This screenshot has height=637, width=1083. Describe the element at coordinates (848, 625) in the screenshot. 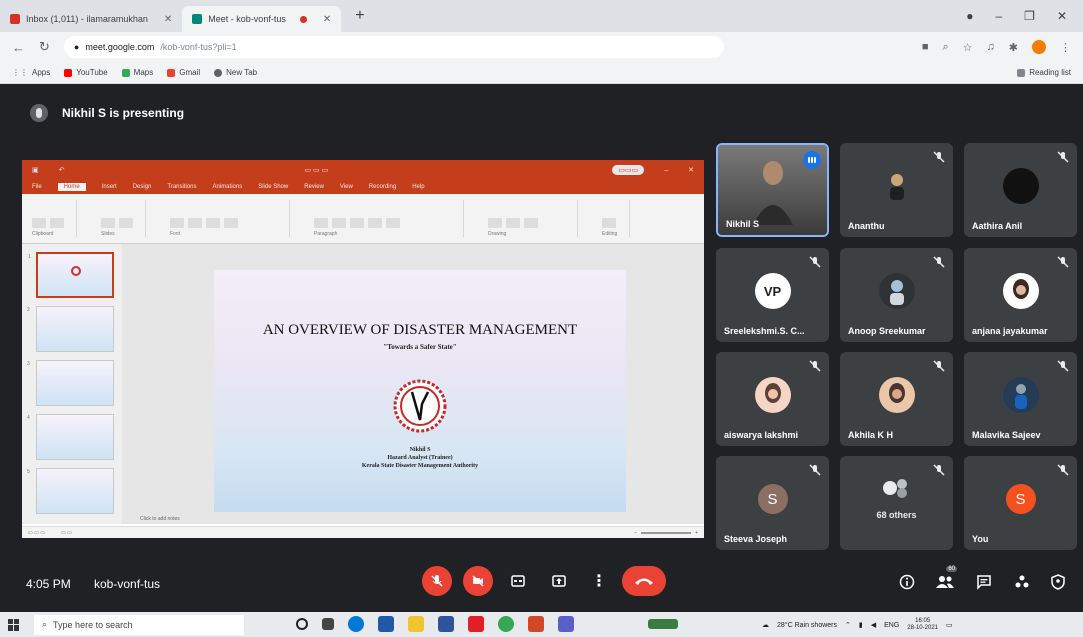

I see `chevron-up-icon: ⌃` at that location.